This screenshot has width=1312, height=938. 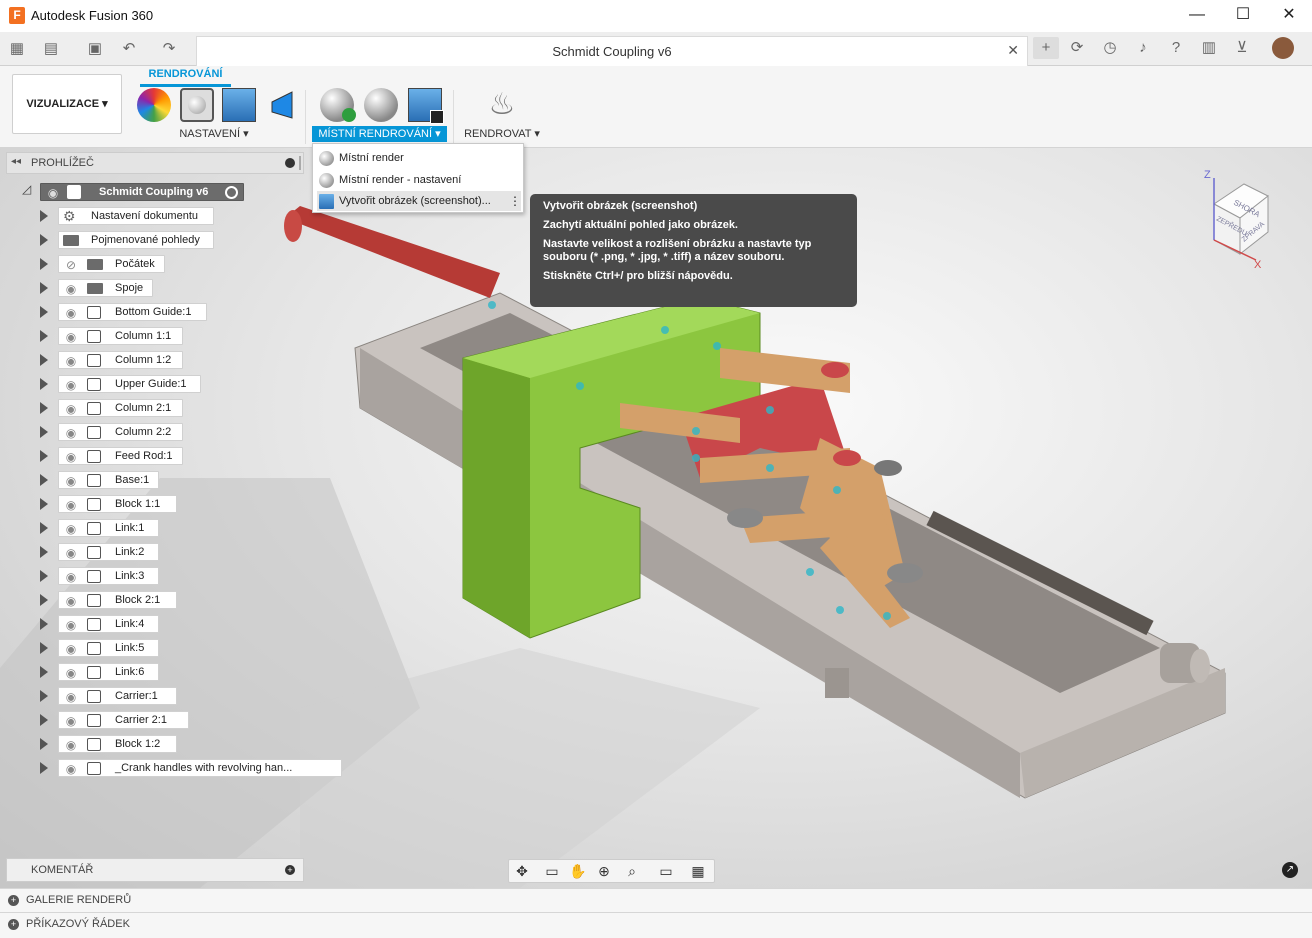 I want to click on user-avatar, so click(x=1283, y=48).